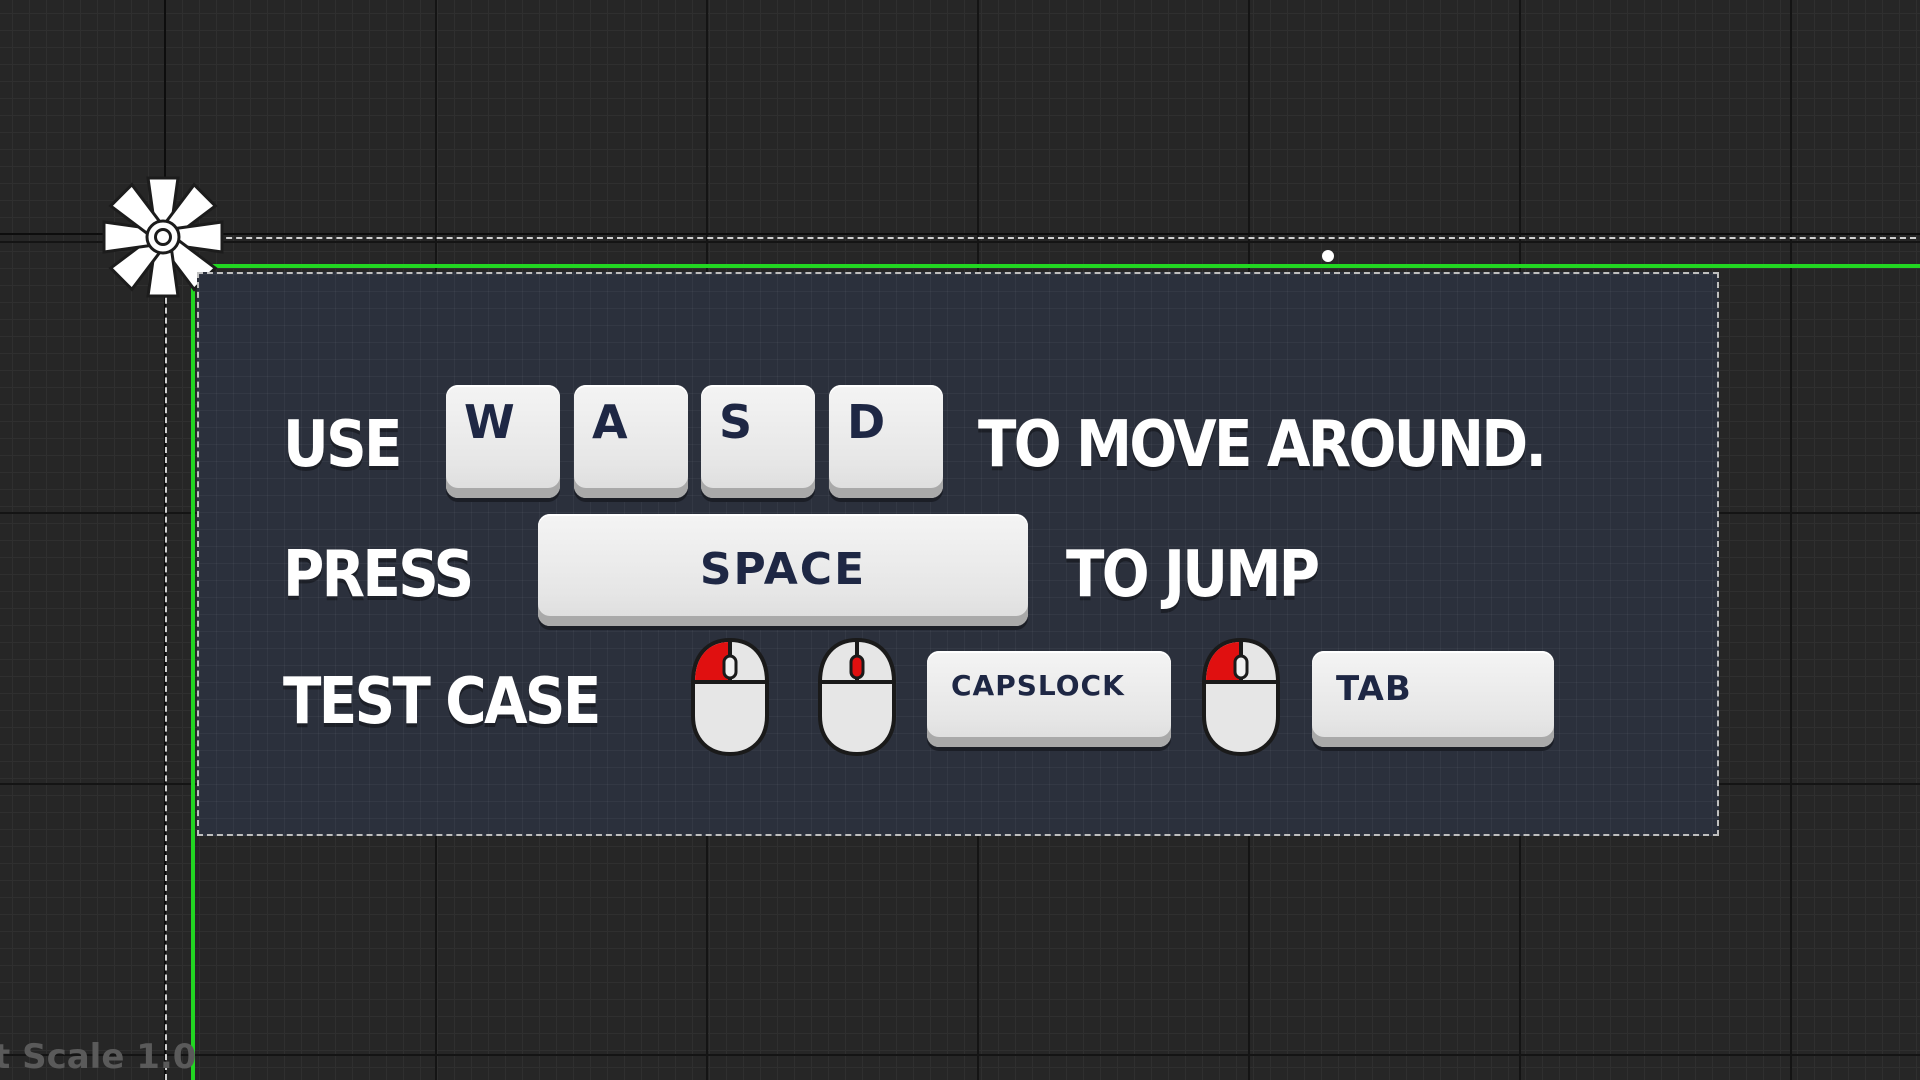  I want to click on key-s: S, so click(758, 441).